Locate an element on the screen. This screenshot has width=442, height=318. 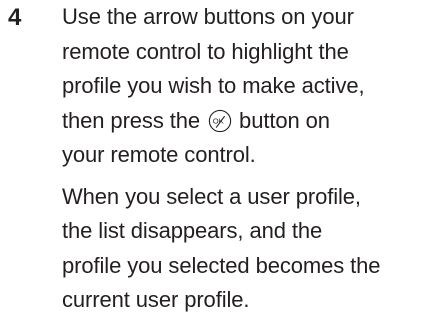
result-line: the list disappears, and the is located at coordinates (192, 230).